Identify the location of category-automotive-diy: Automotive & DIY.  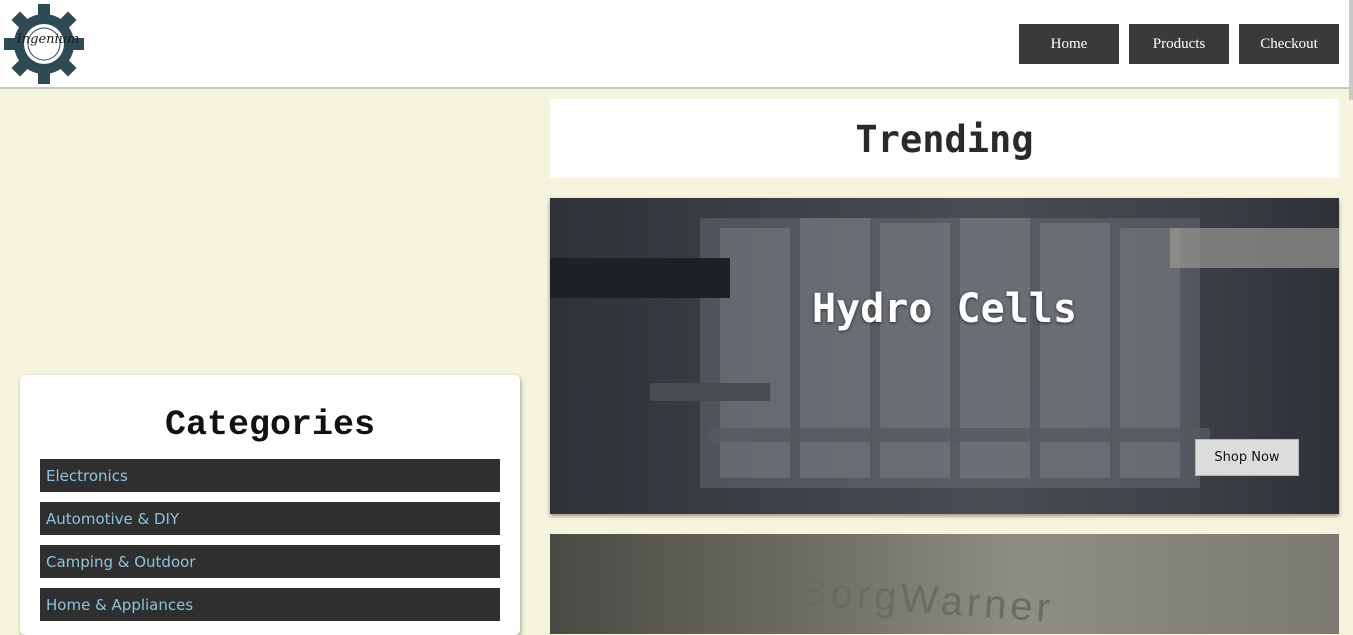
(270, 518).